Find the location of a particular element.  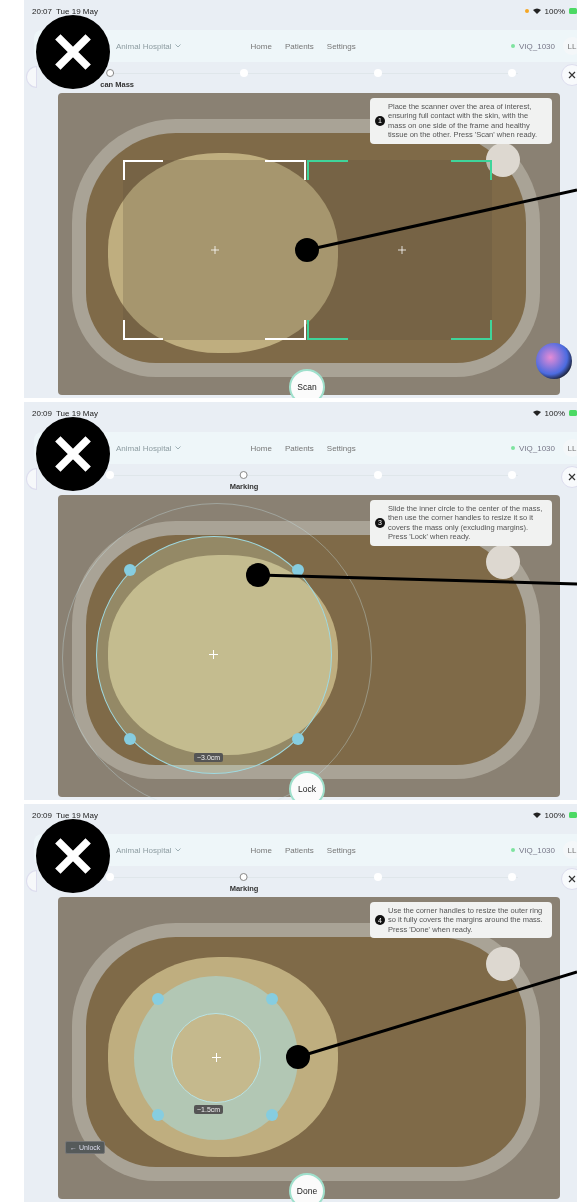

action-button: Lock is located at coordinates (307, 785).